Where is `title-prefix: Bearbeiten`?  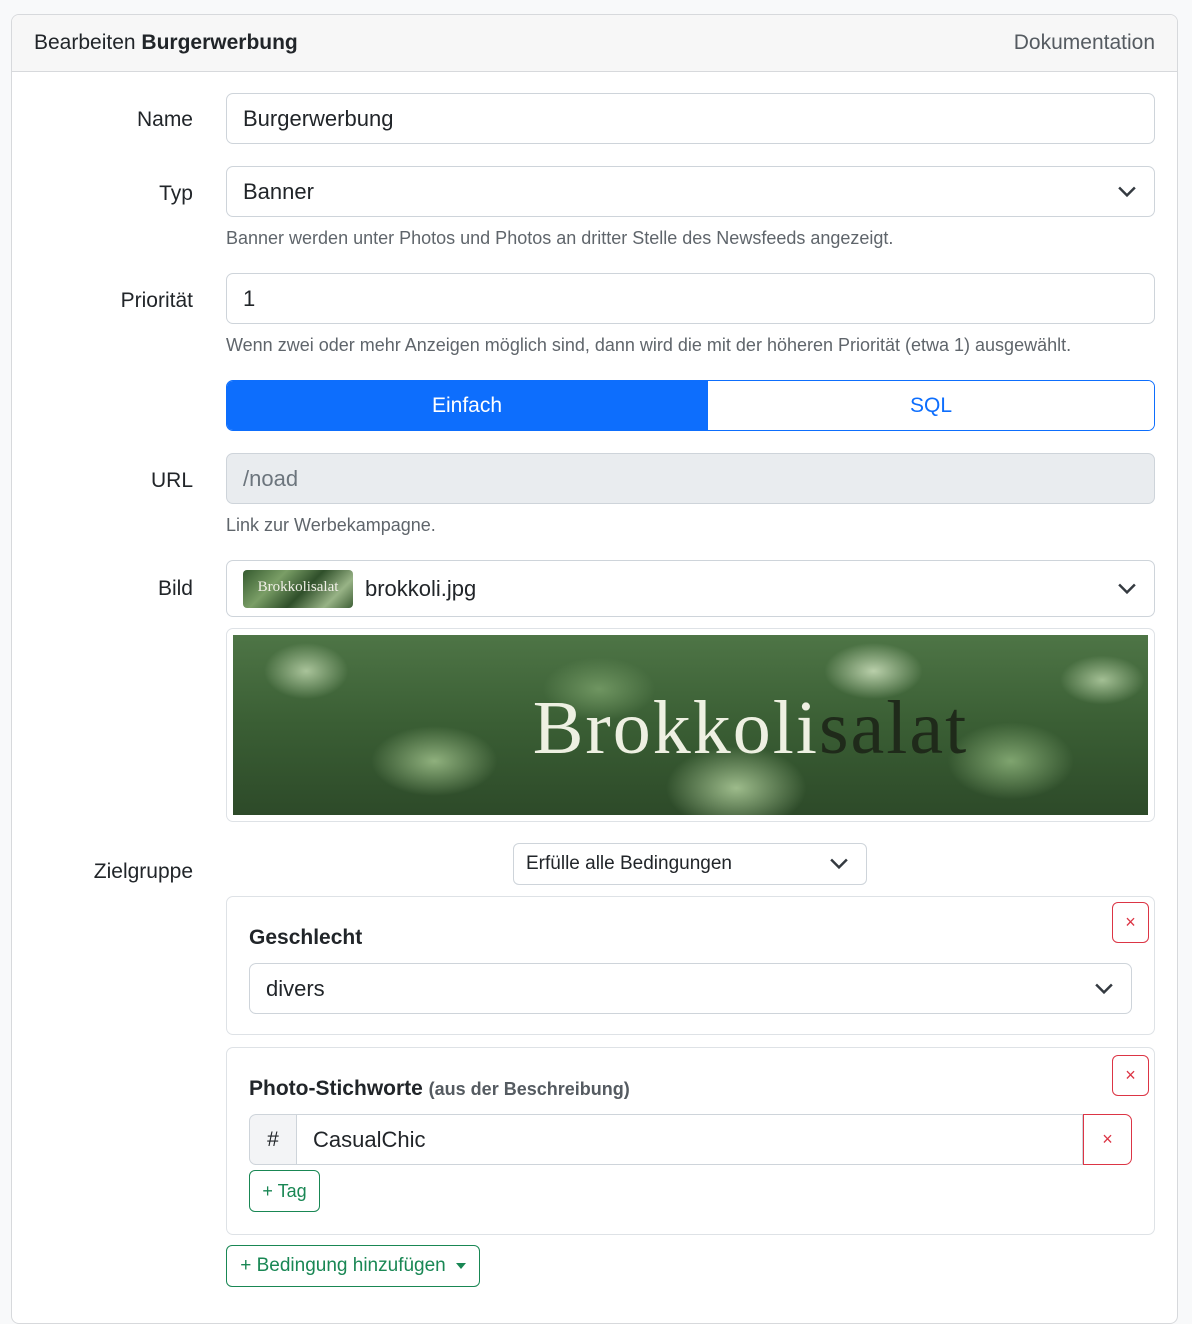
title-prefix: Bearbeiten is located at coordinates (85, 42).